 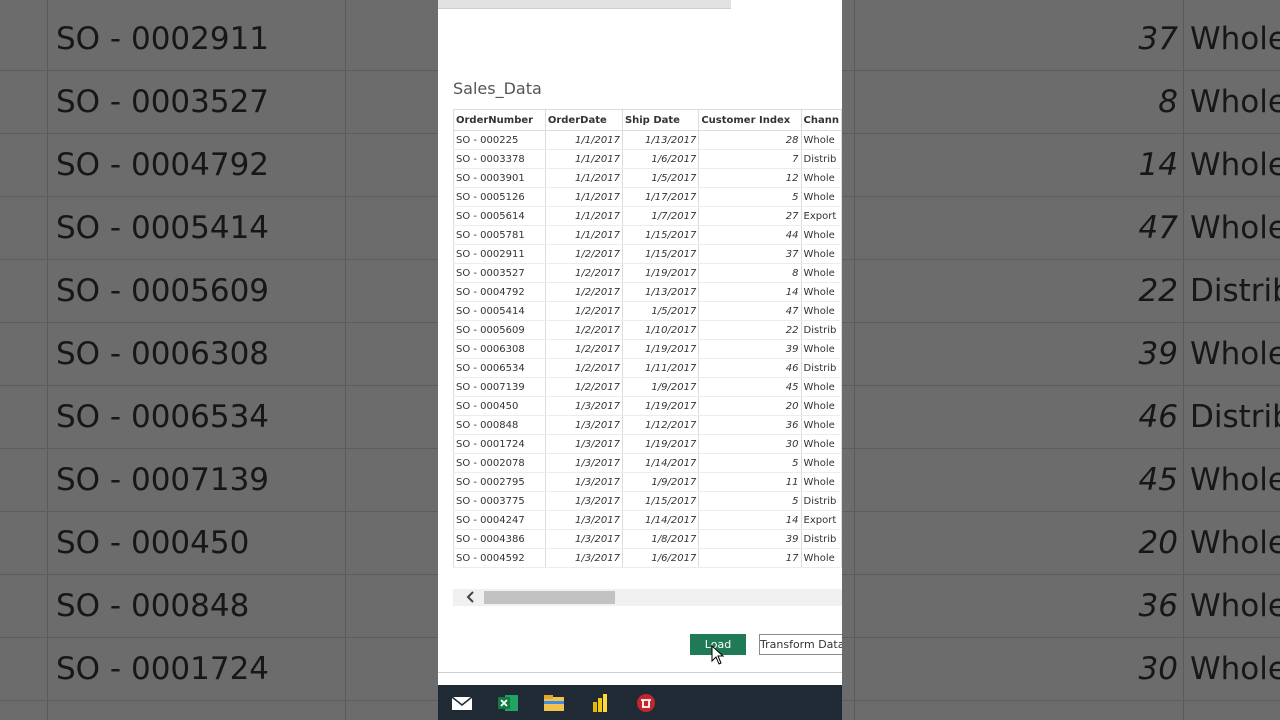 I want to click on cell-order-number: SO - 0001724, so click(x=499, y=444).